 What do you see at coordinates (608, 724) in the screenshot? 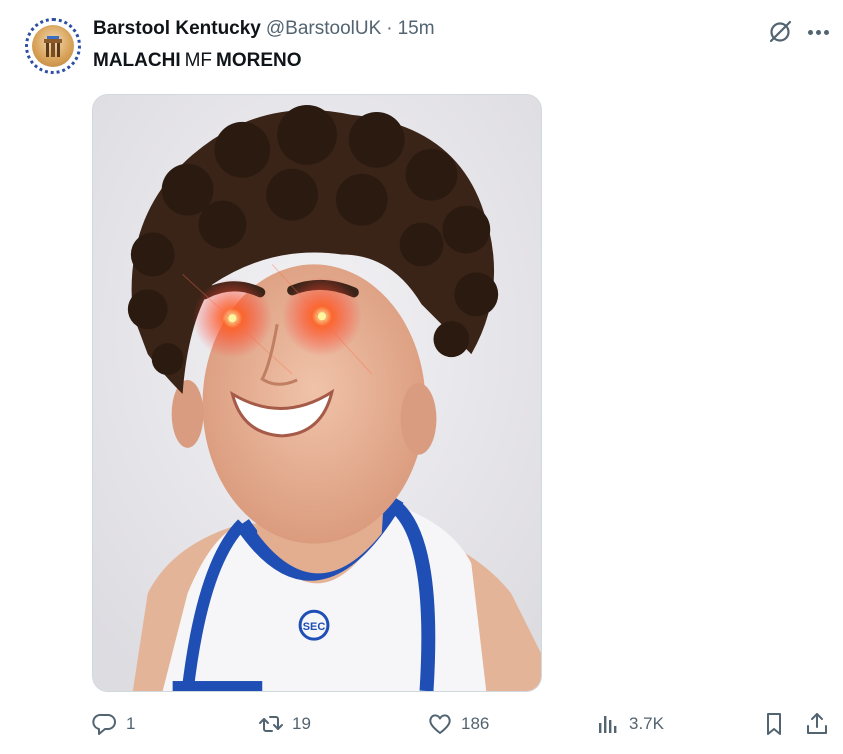
I see `views-icon` at bounding box center [608, 724].